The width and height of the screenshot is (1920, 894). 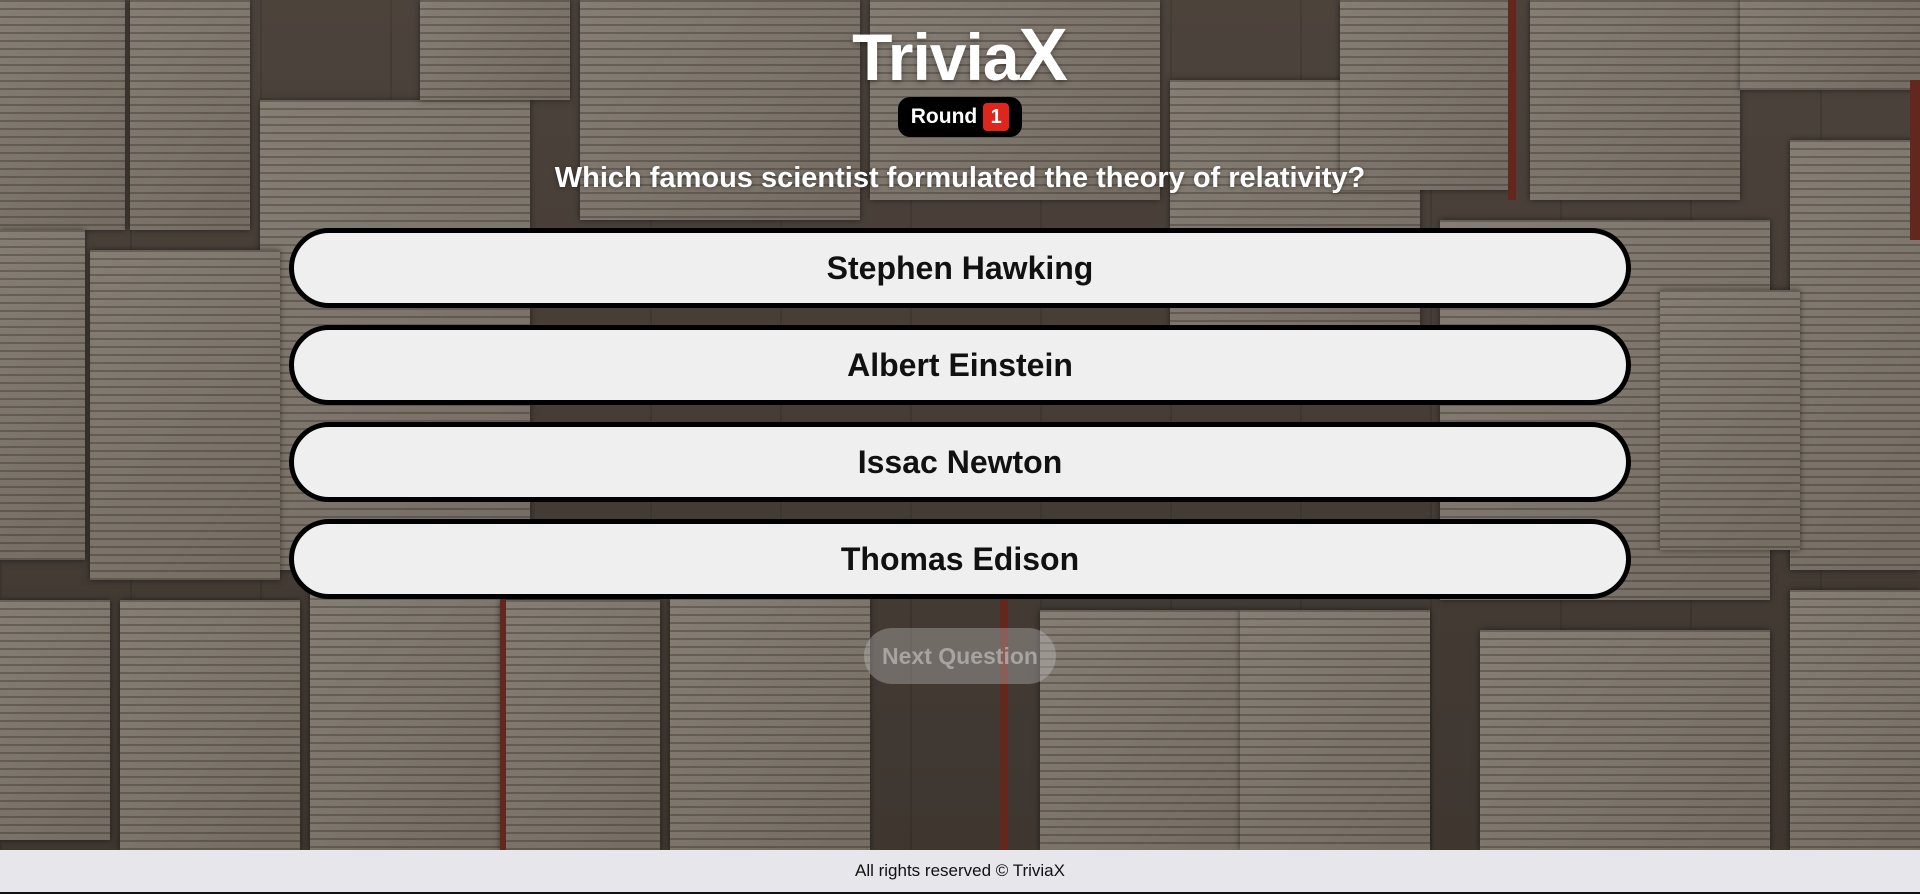 I want to click on round-label: Round, so click(x=944, y=116).